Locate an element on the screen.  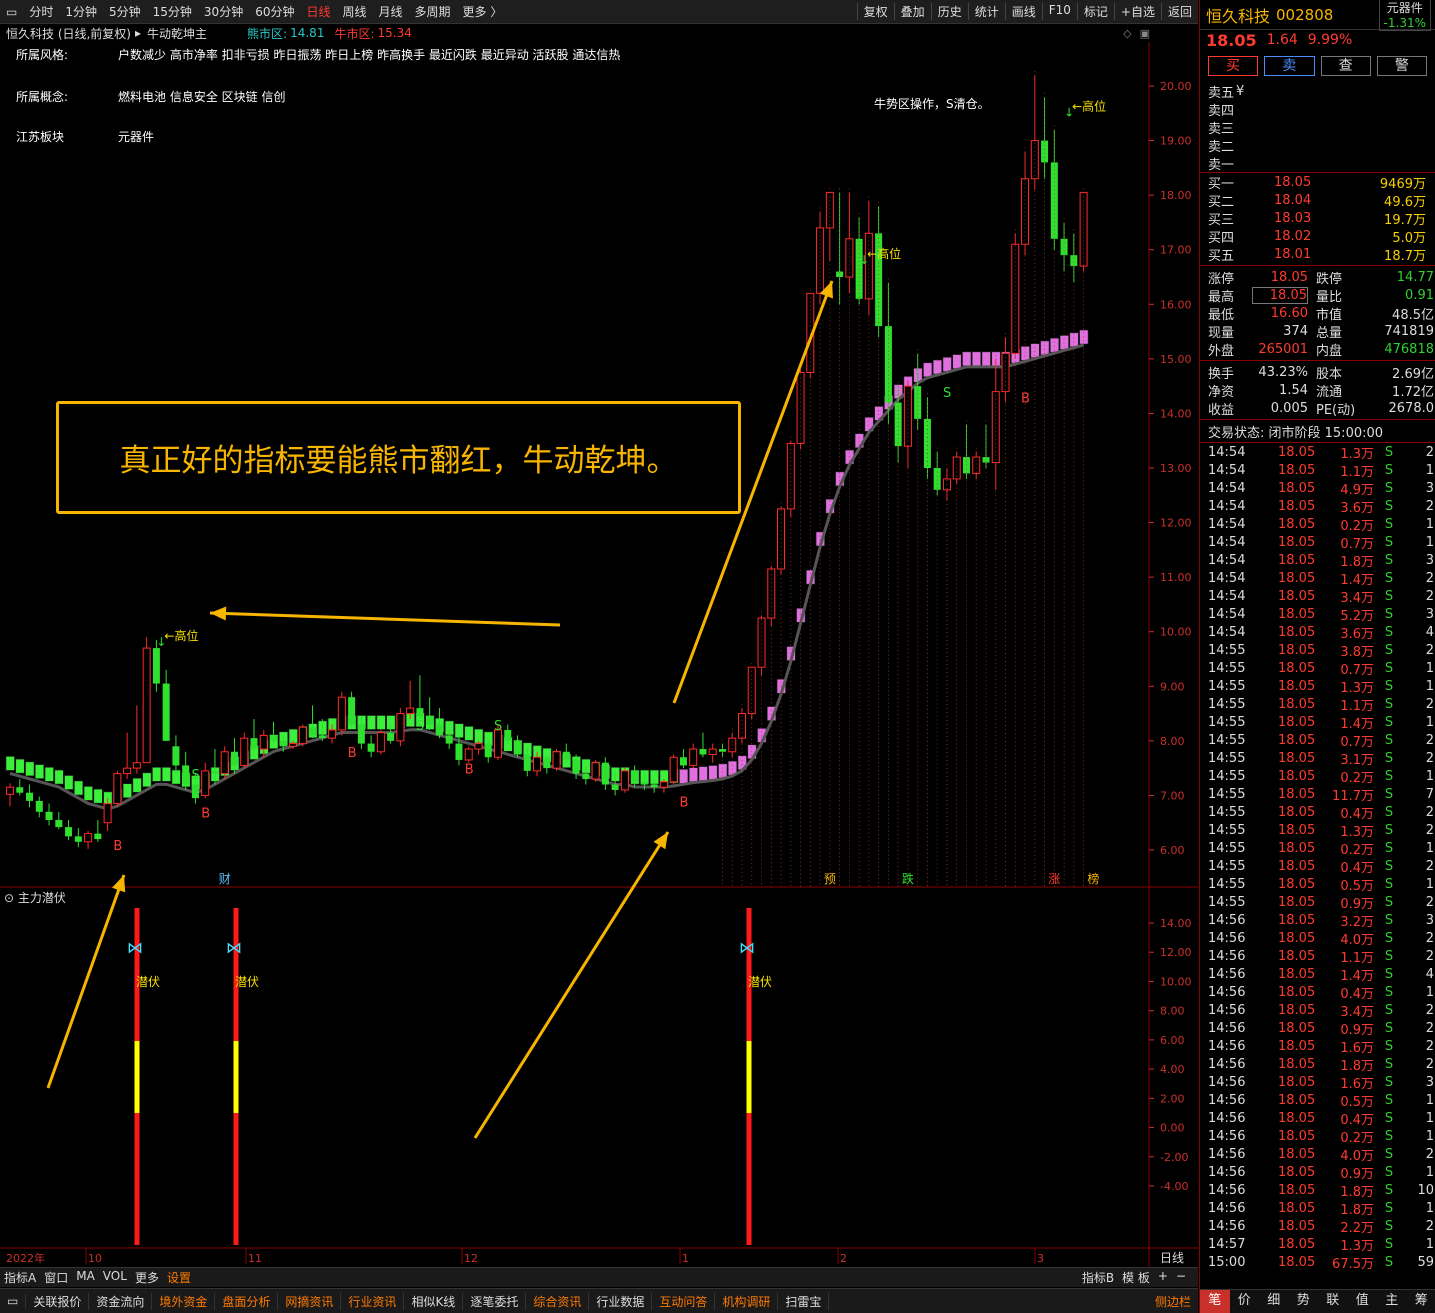
toolbar-button: 统计 is located at coordinates (986, 11).